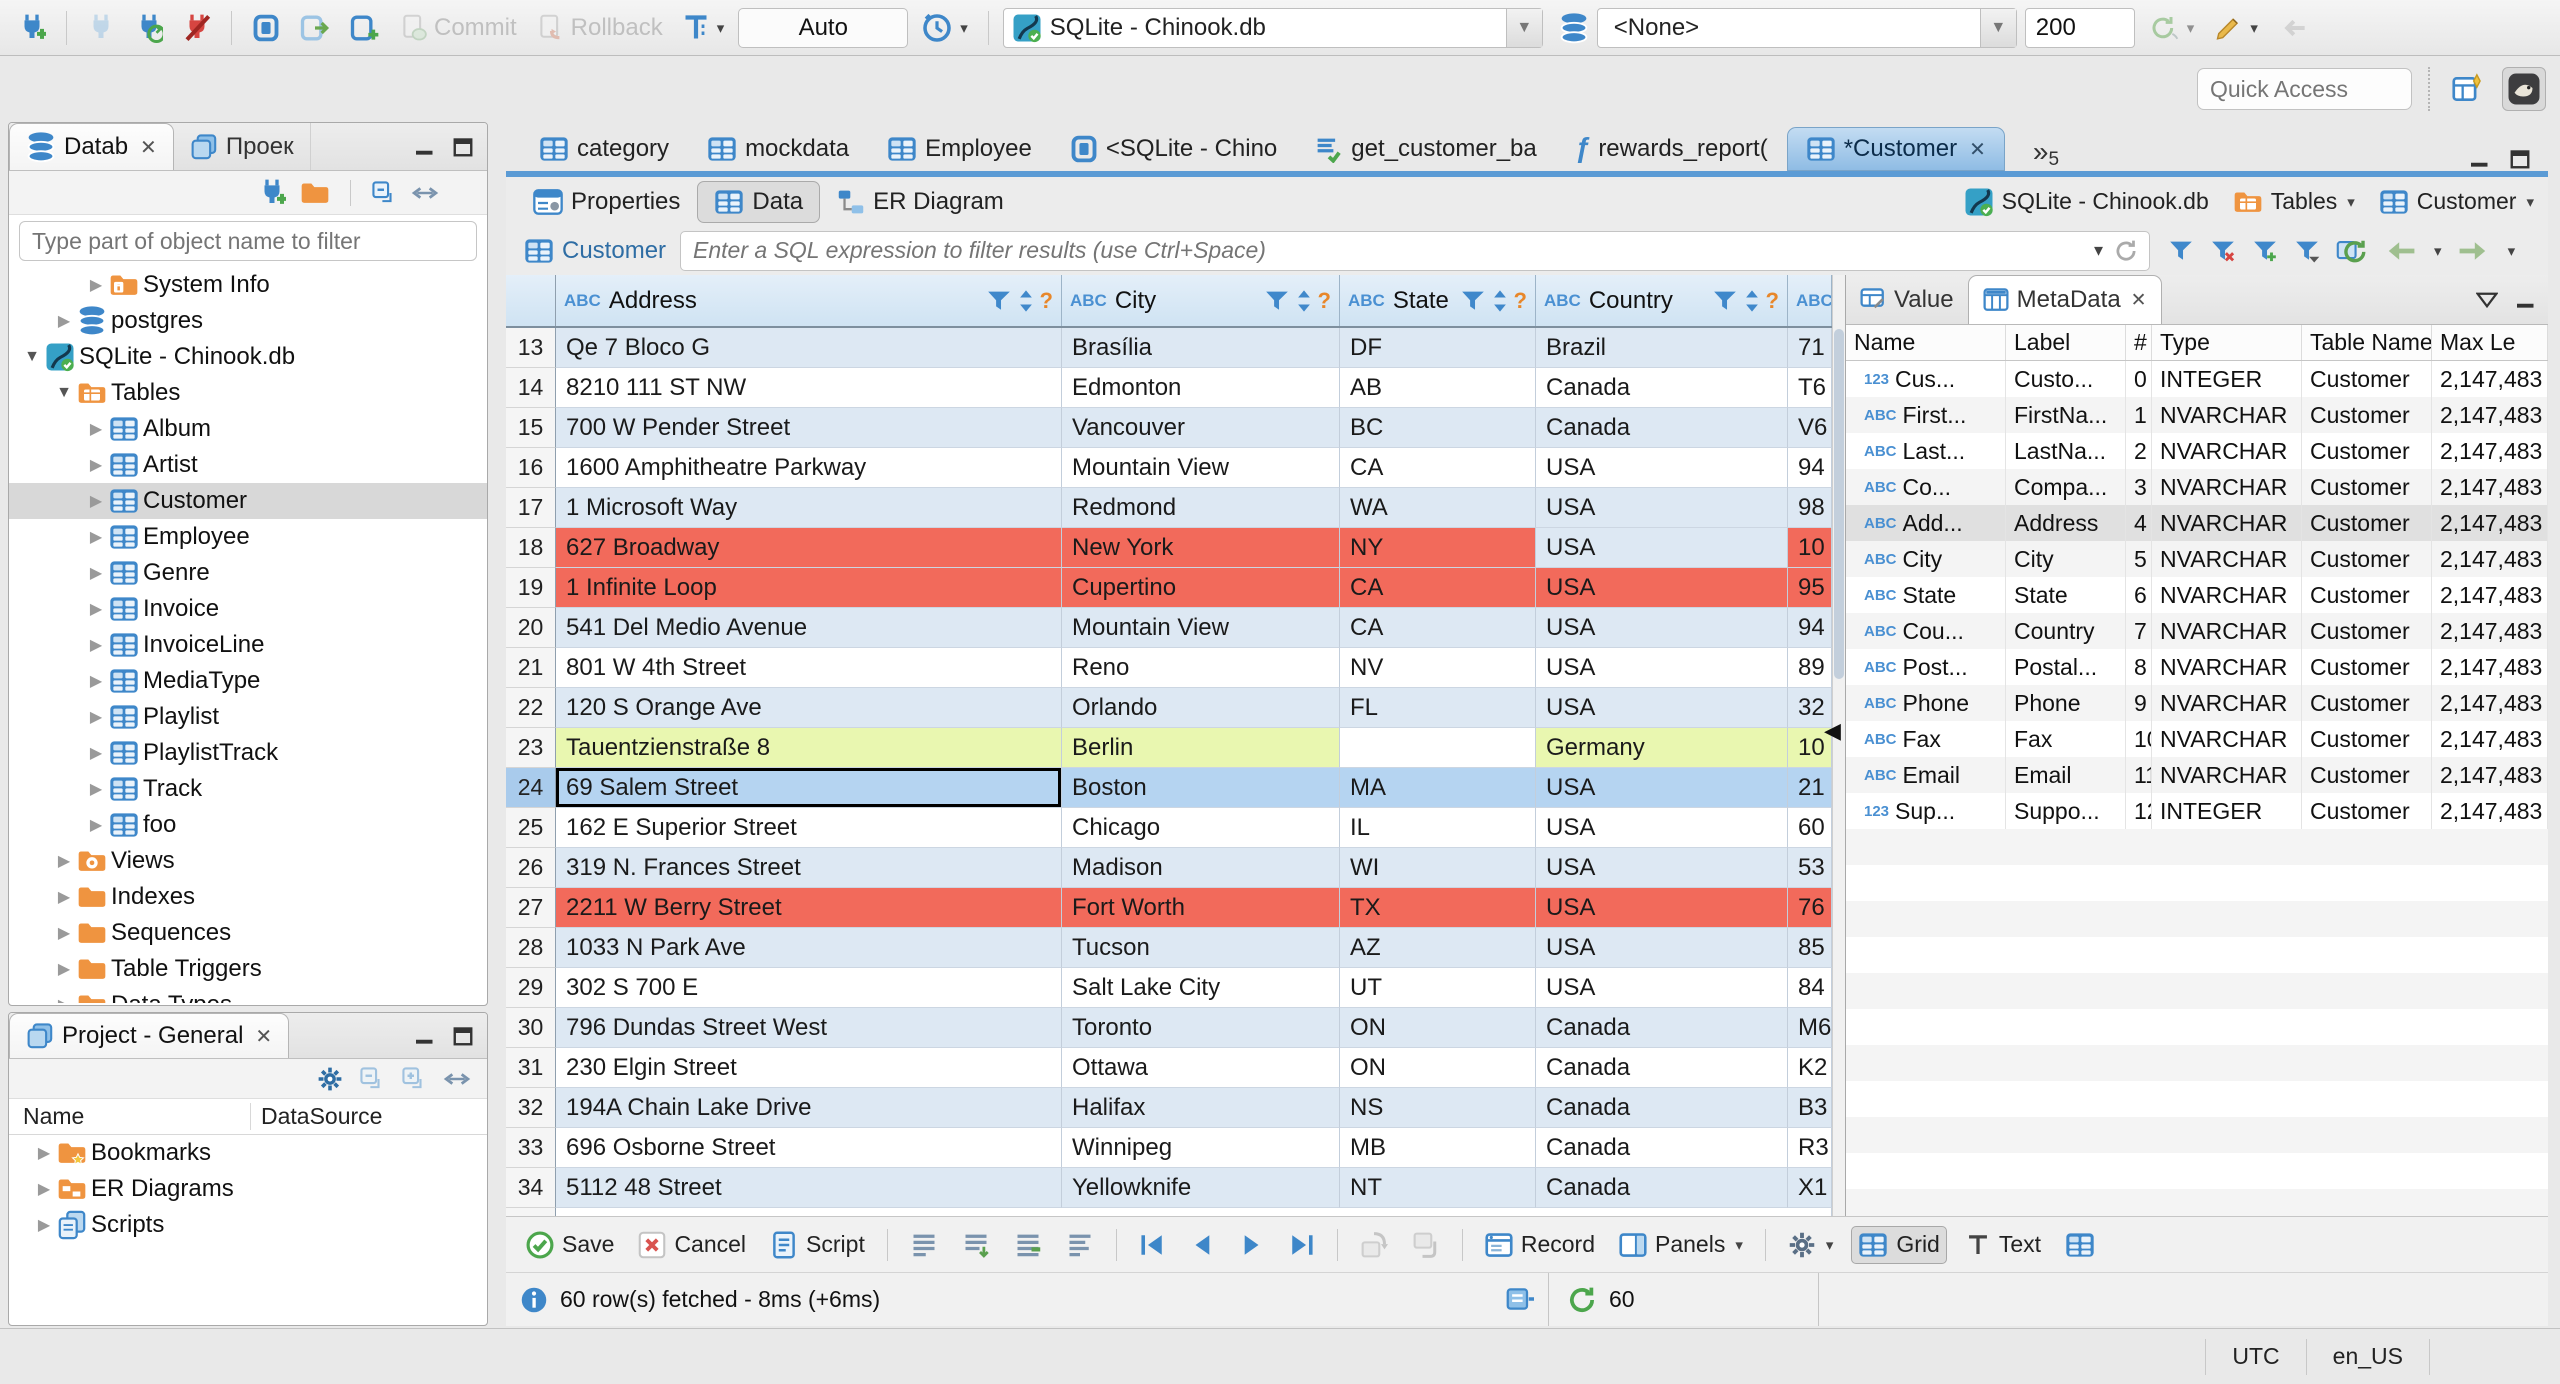  I want to click on grid-corner-header, so click(531, 300).